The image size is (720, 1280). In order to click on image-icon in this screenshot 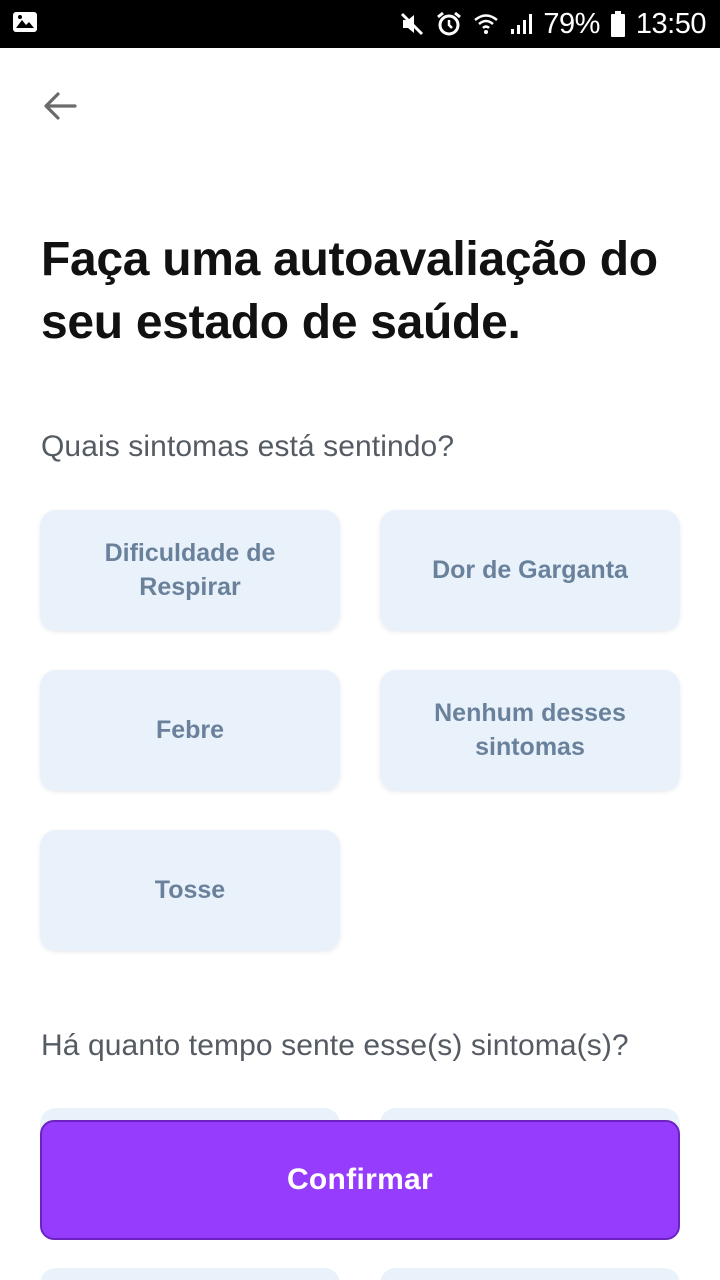, I will do `click(25, 24)`.